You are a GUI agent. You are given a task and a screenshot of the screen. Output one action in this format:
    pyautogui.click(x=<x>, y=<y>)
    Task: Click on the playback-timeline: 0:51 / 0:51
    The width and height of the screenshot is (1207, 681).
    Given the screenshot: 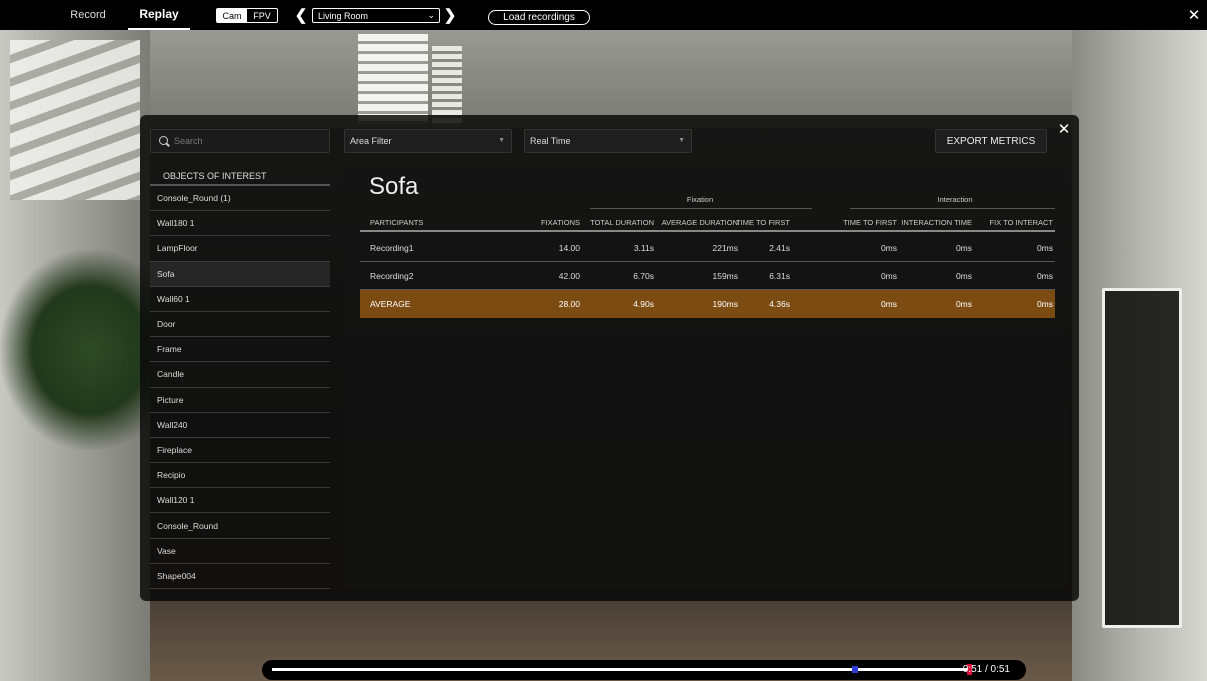 What is the action you would take?
    pyautogui.click(x=644, y=670)
    